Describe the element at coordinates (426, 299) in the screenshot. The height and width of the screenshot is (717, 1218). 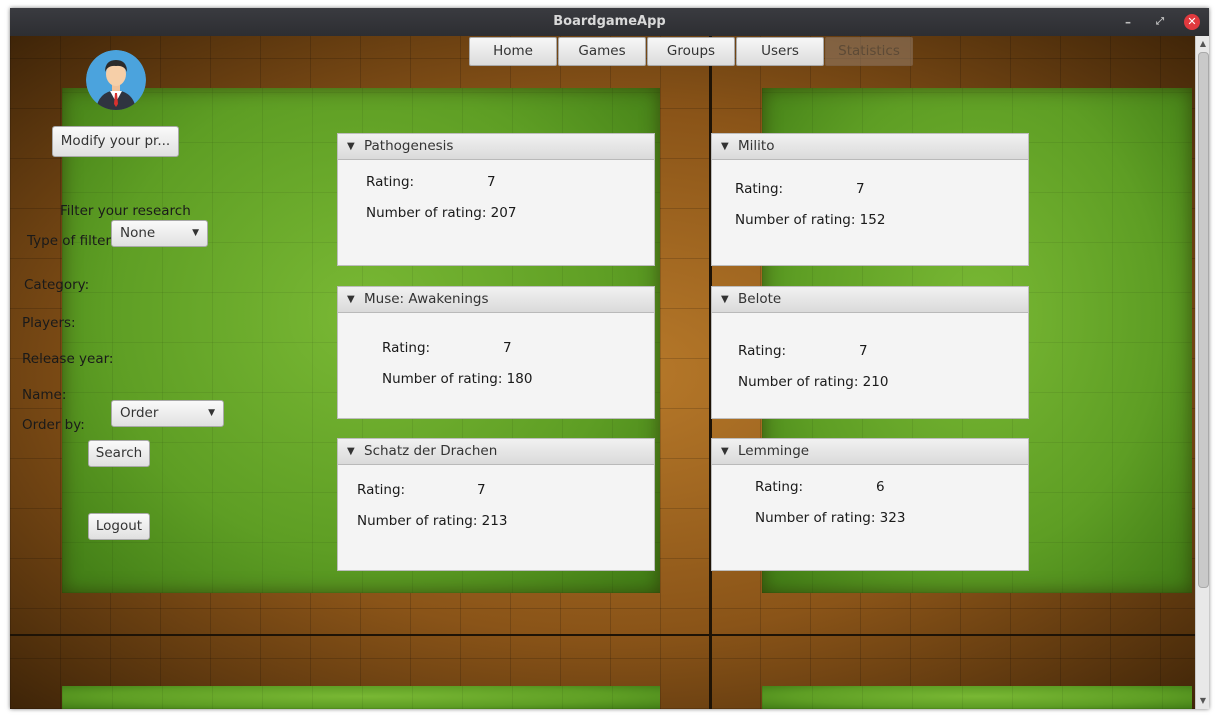
I see `card-title: Muse: Awakenings` at that location.